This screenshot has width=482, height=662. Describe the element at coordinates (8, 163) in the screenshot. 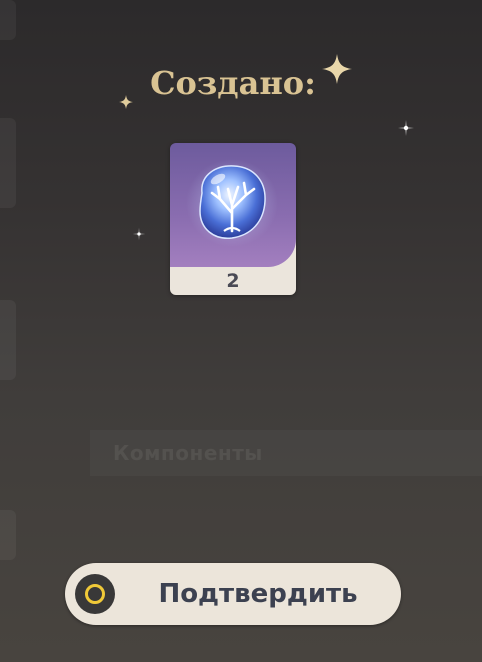

I see `background-ghost-card-left-mid` at that location.